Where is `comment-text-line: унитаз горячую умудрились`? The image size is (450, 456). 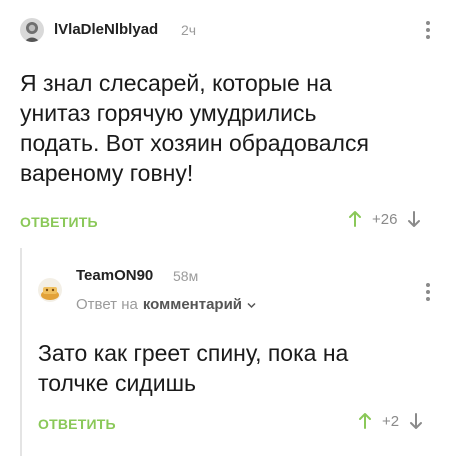 comment-text-line: унитаз горячую умудрились is located at coordinates (168, 113).